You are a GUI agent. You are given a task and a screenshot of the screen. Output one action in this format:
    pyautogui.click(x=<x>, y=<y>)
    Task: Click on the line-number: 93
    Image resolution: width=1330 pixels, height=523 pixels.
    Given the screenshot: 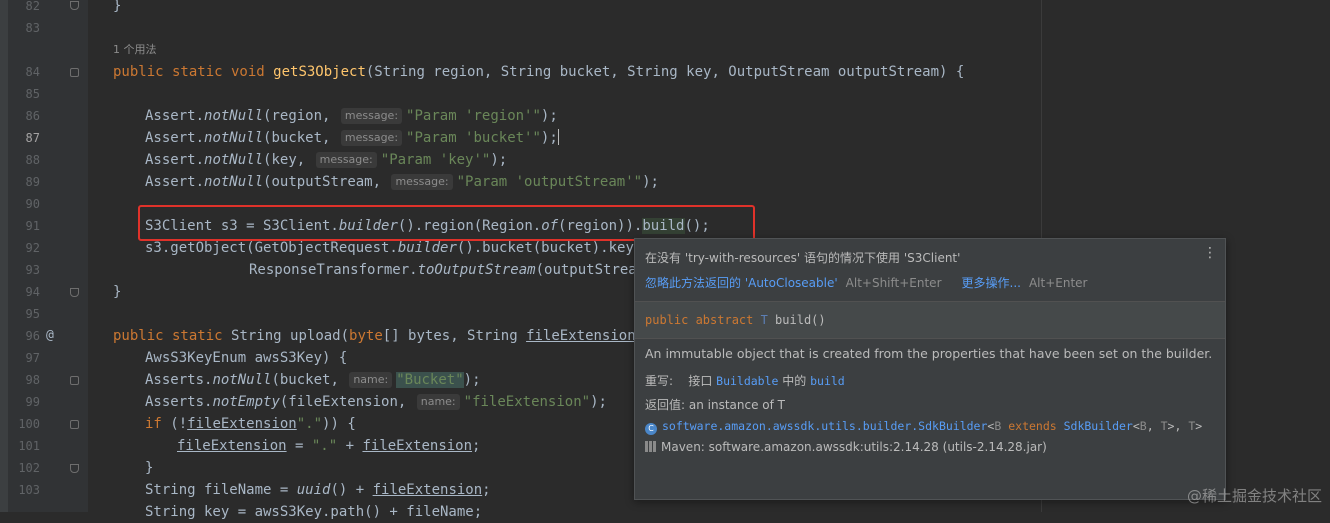 What is the action you would take?
    pyautogui.click(x=32, y=270)
    